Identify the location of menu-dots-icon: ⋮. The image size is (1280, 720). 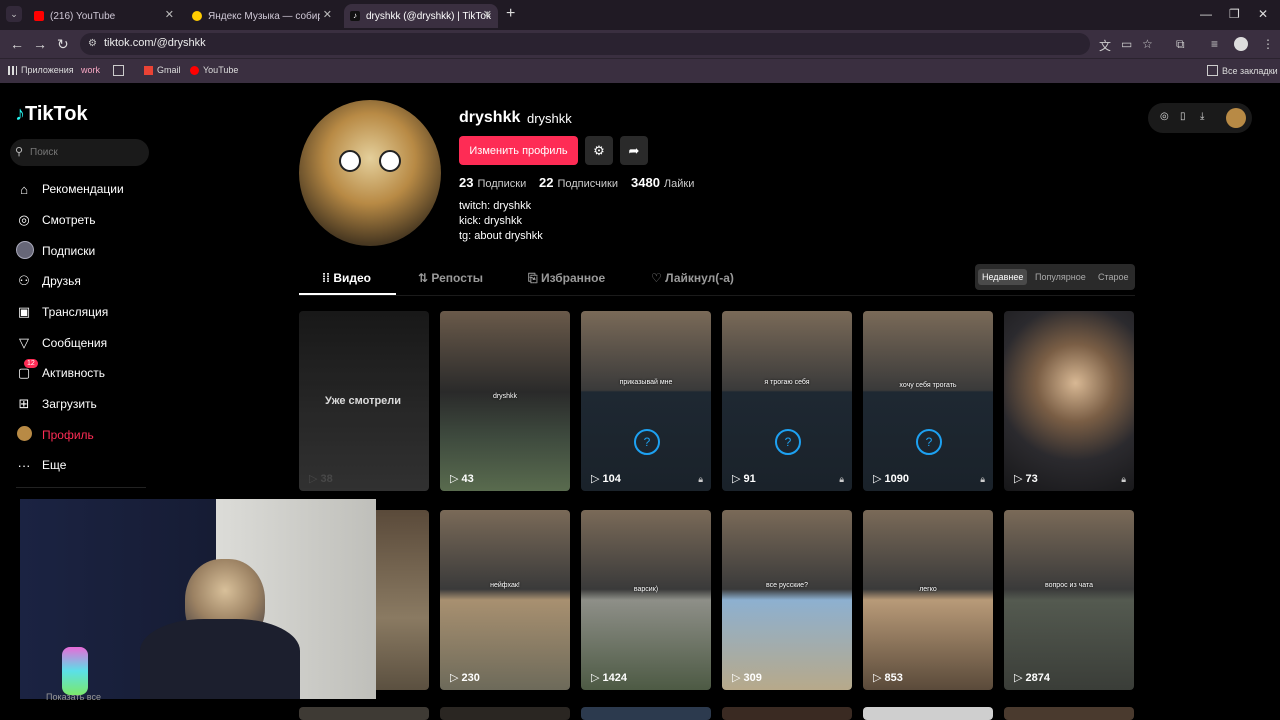
(1268, 44).